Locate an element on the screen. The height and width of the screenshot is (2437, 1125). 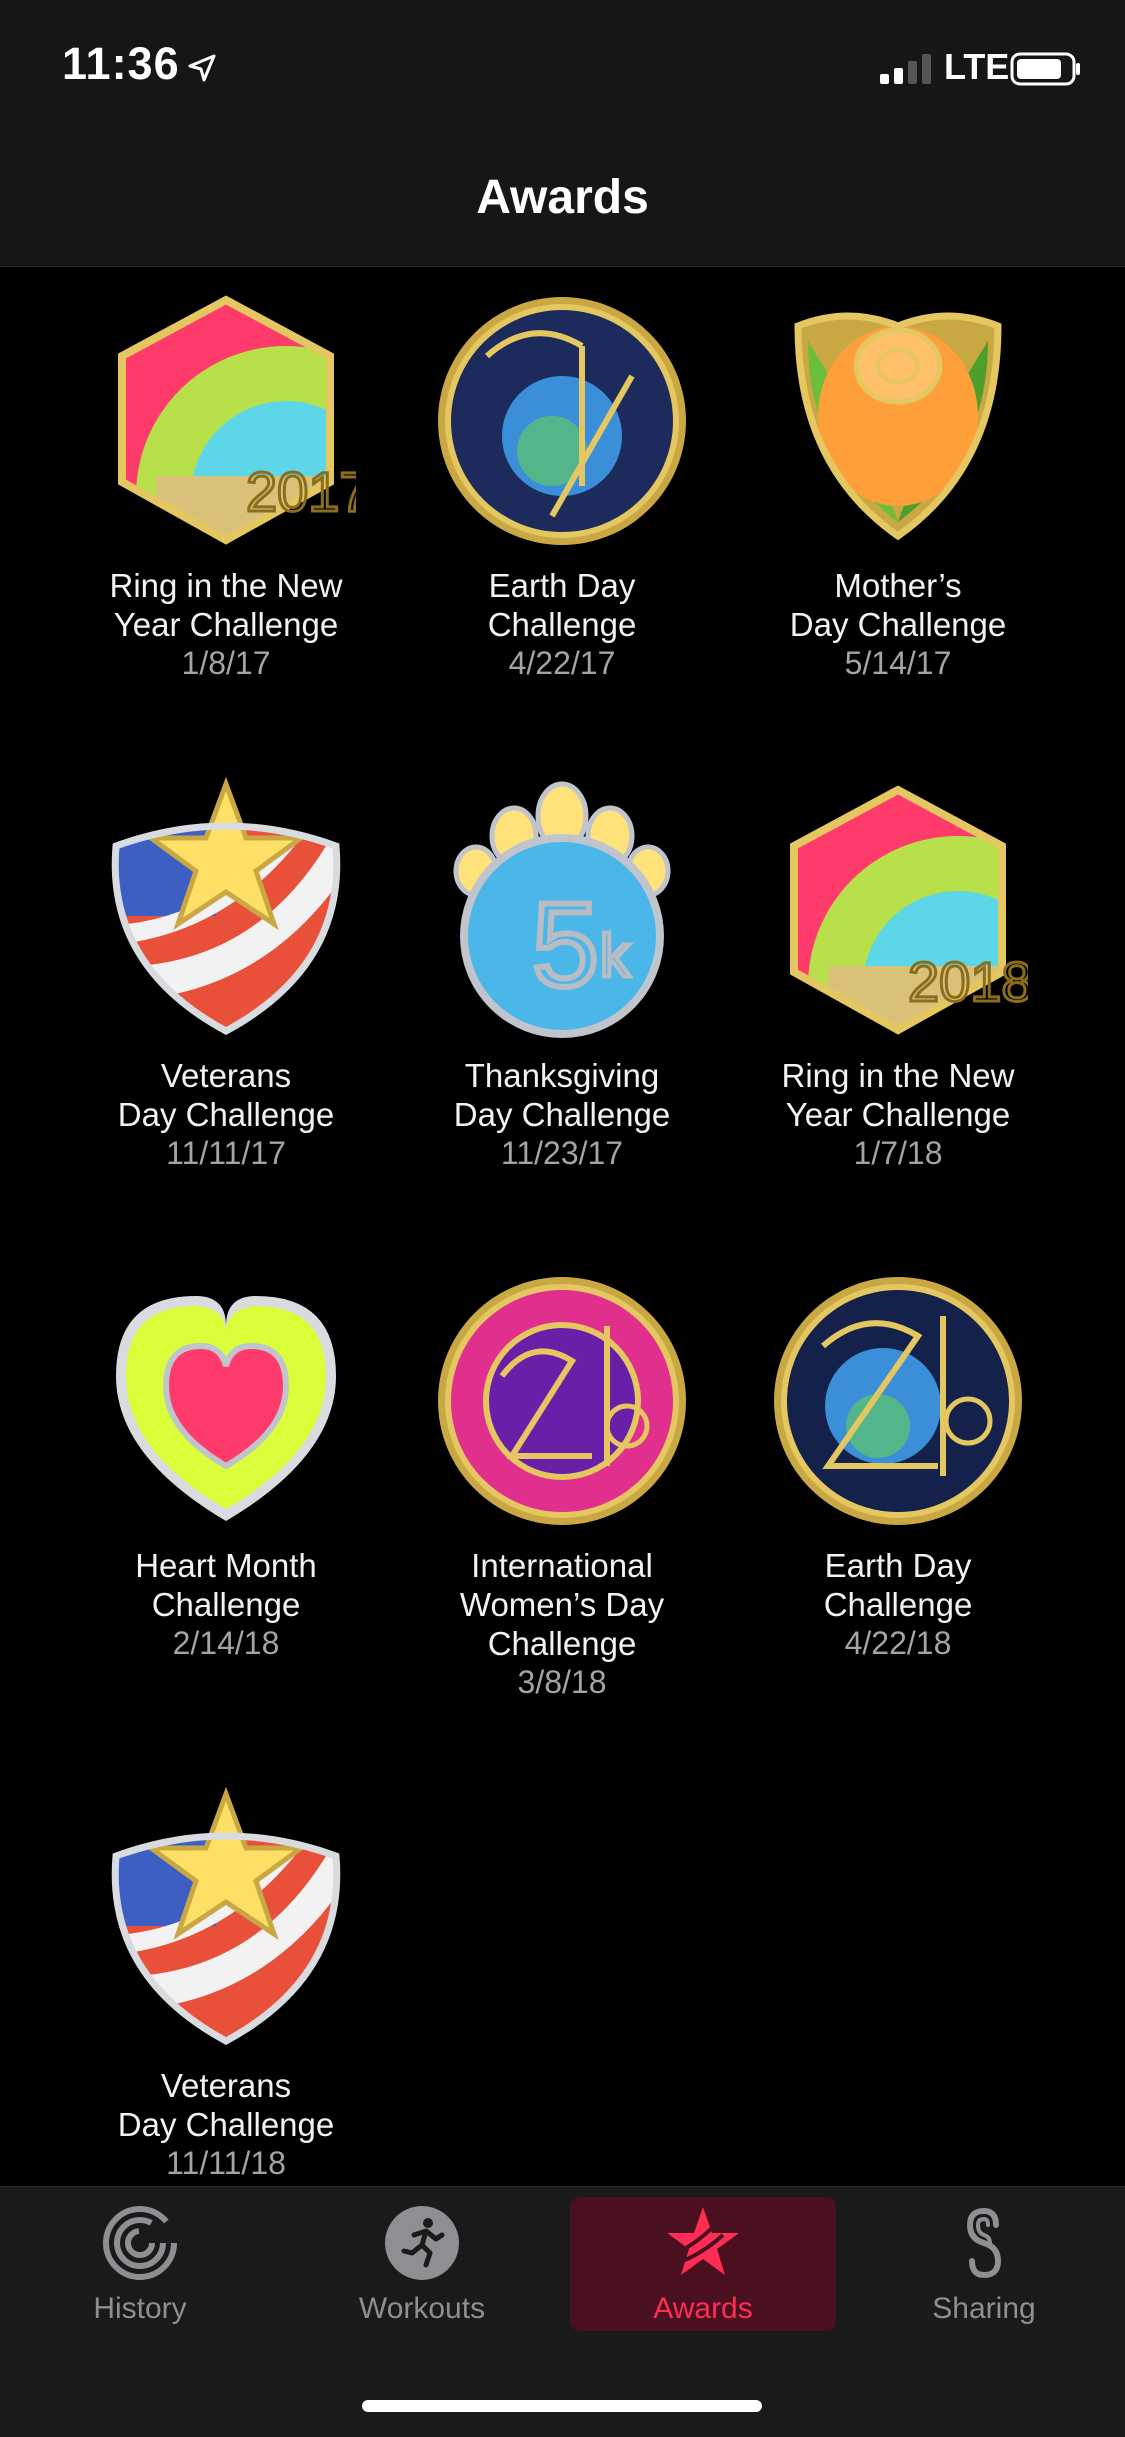
award-date: 1/8/17 is located at coordinates (226, 663).